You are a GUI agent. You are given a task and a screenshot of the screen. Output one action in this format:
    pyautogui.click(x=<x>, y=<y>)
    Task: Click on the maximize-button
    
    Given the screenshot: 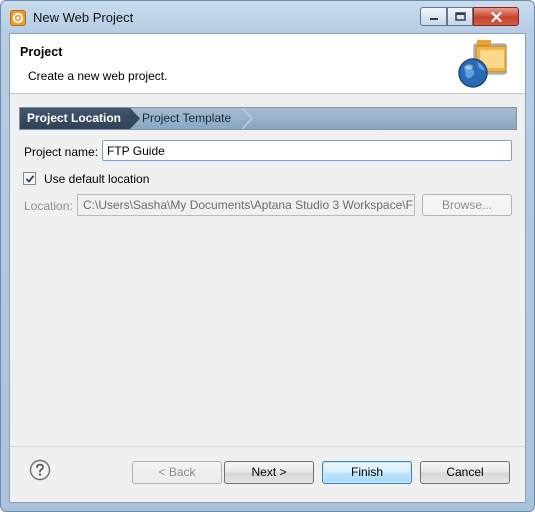 What is the action you would take?
    pyautogui.click(x=460, y=16)
    